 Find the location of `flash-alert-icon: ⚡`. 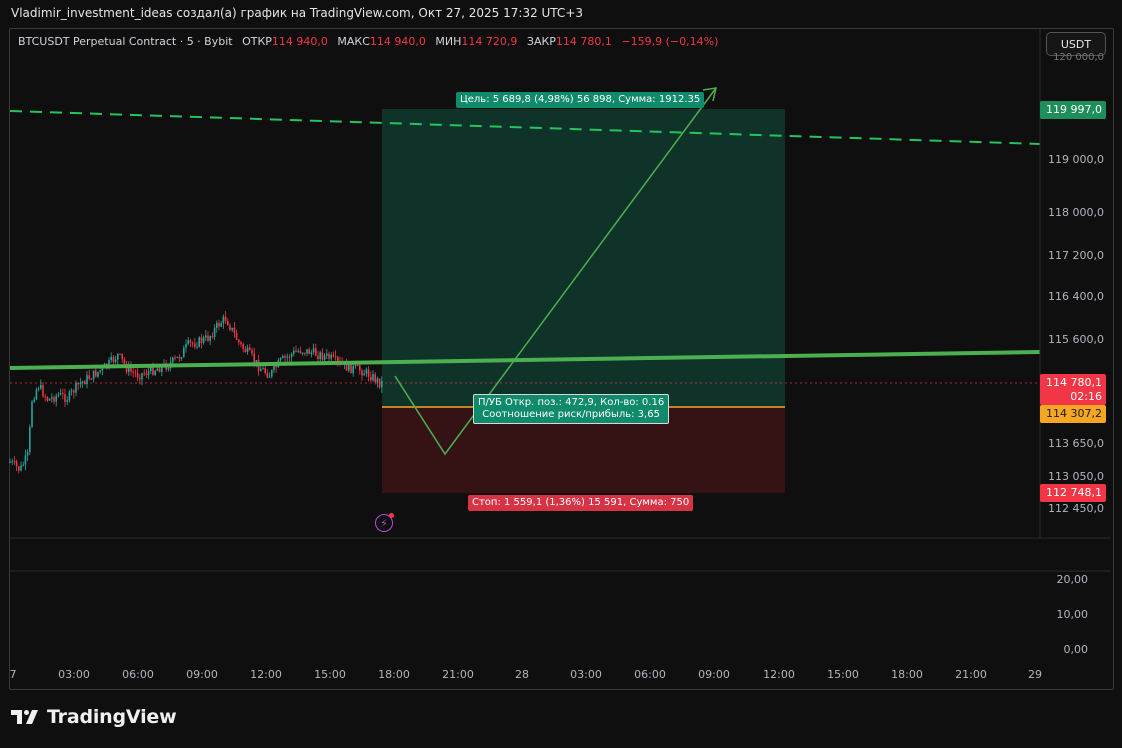

flash-alert-icon: ⚡ is located at coordinates (384, 522).